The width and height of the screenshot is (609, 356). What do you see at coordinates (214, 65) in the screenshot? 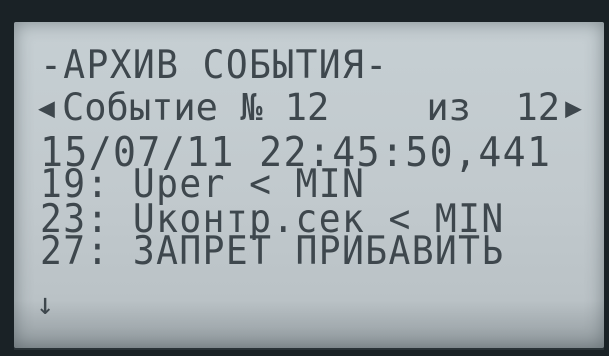
I see `screen-title: -АРХИВ СОБЫТИЯ-` at bounding box center [214, 65].